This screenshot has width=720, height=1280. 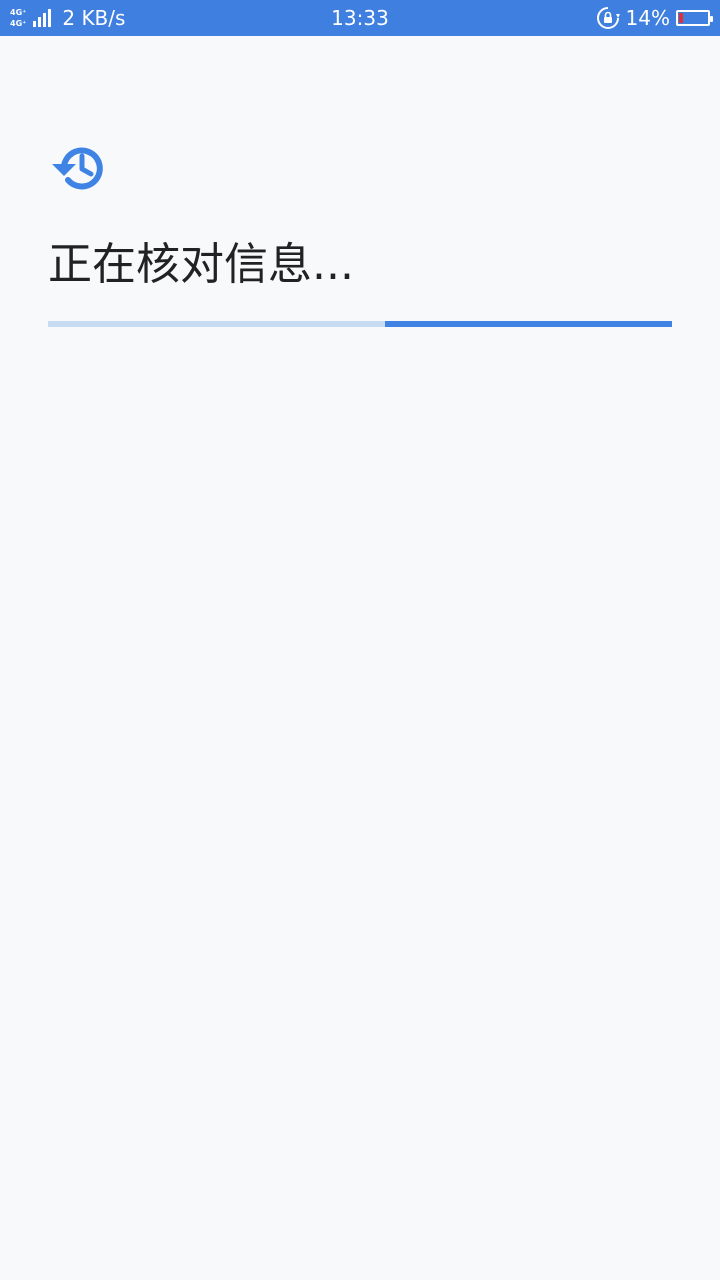 What do you see at coordinates (77, 168) in the screenshot?
I see `history-icon` at bounding box center [77, 168].